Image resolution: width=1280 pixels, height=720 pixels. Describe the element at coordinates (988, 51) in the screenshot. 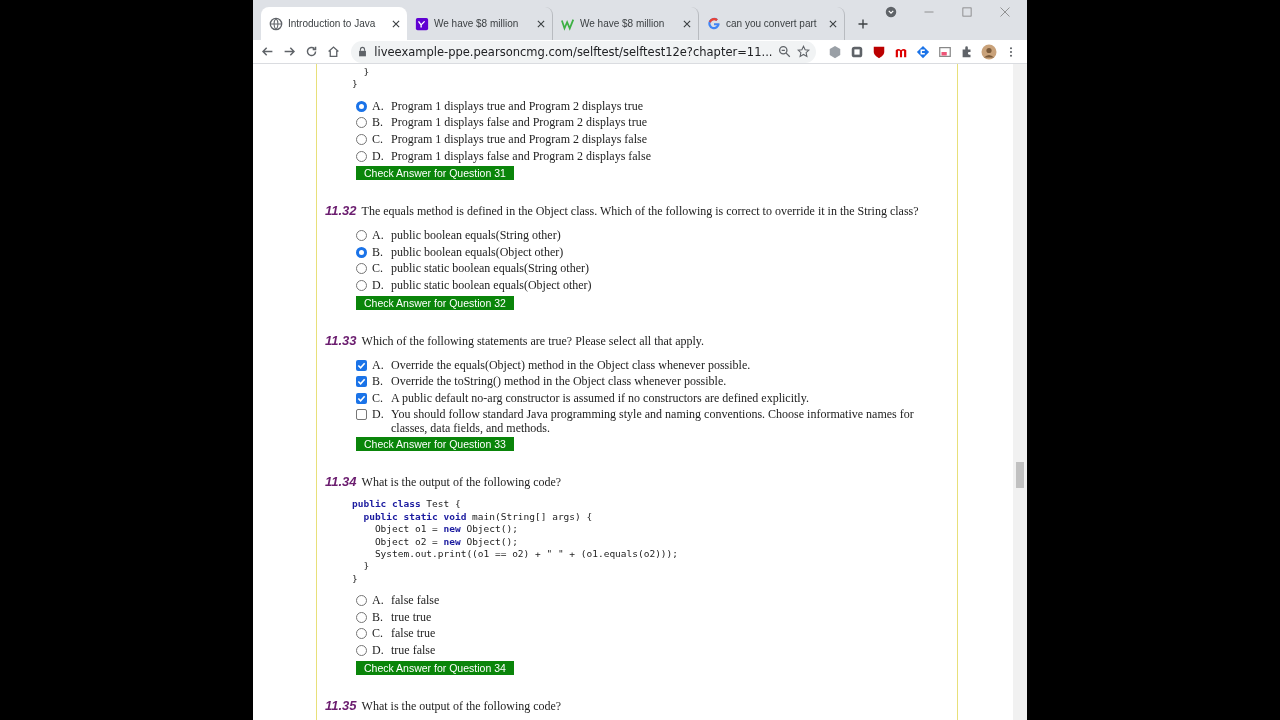

I see `avatar-icon` at that location.